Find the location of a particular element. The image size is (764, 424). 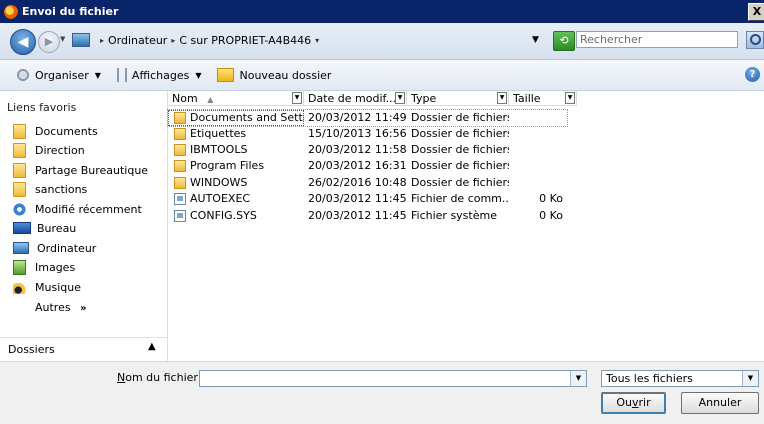

firefox-icon is located at coordinates (11, 11).